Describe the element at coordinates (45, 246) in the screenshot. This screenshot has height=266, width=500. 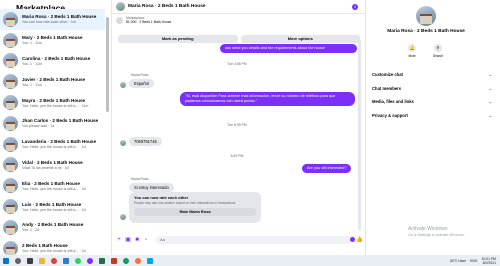
I see `conversation-name: 2 Beds 1 Bath House` at that location.